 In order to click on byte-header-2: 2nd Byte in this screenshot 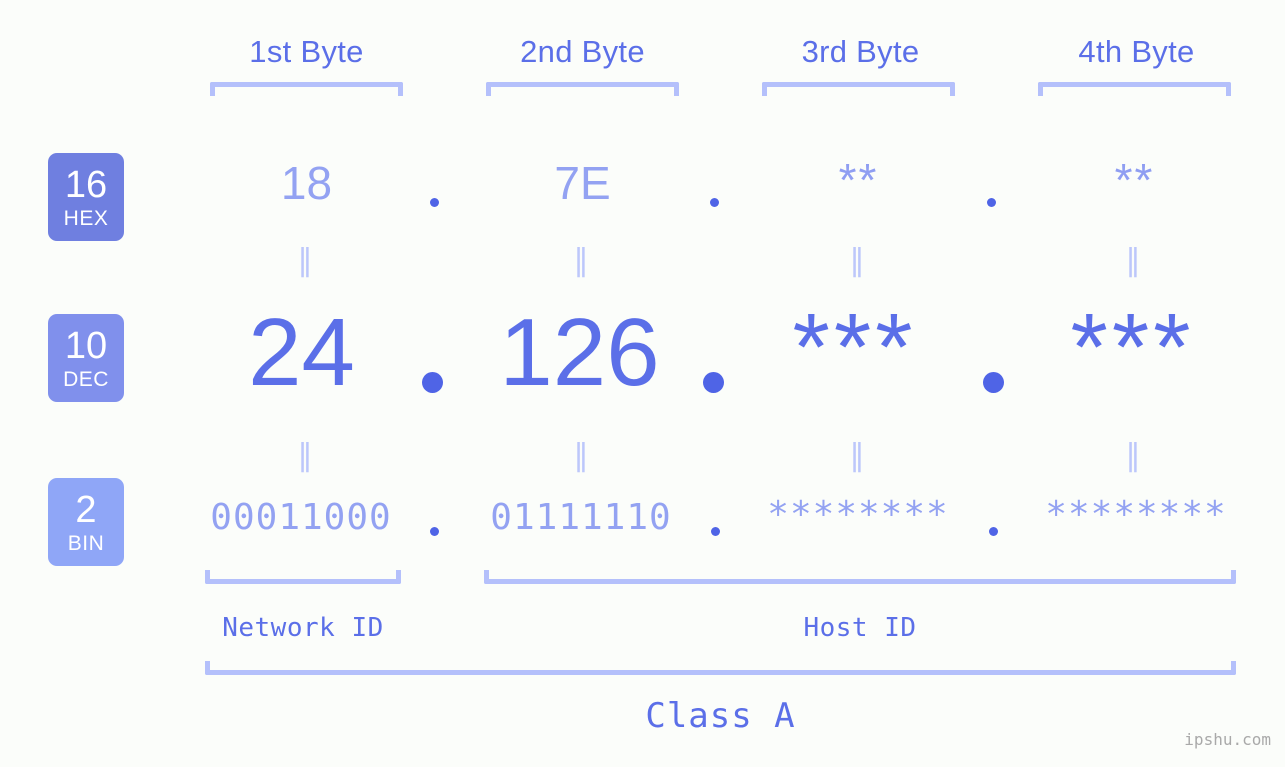, I will do `click(582, 51)`.